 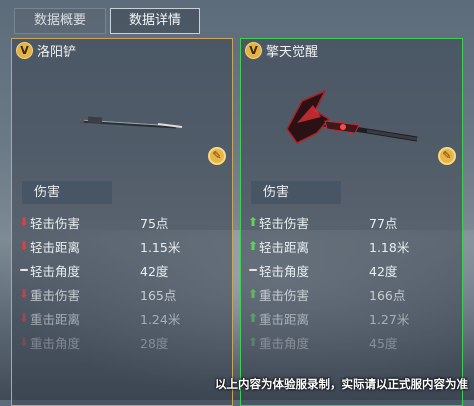 What do you see at coordinates (354, 246) in the screenshot?
I see `stat-row: ⬆ 轻击距离 1.18米` at bounding box center [354, 246].